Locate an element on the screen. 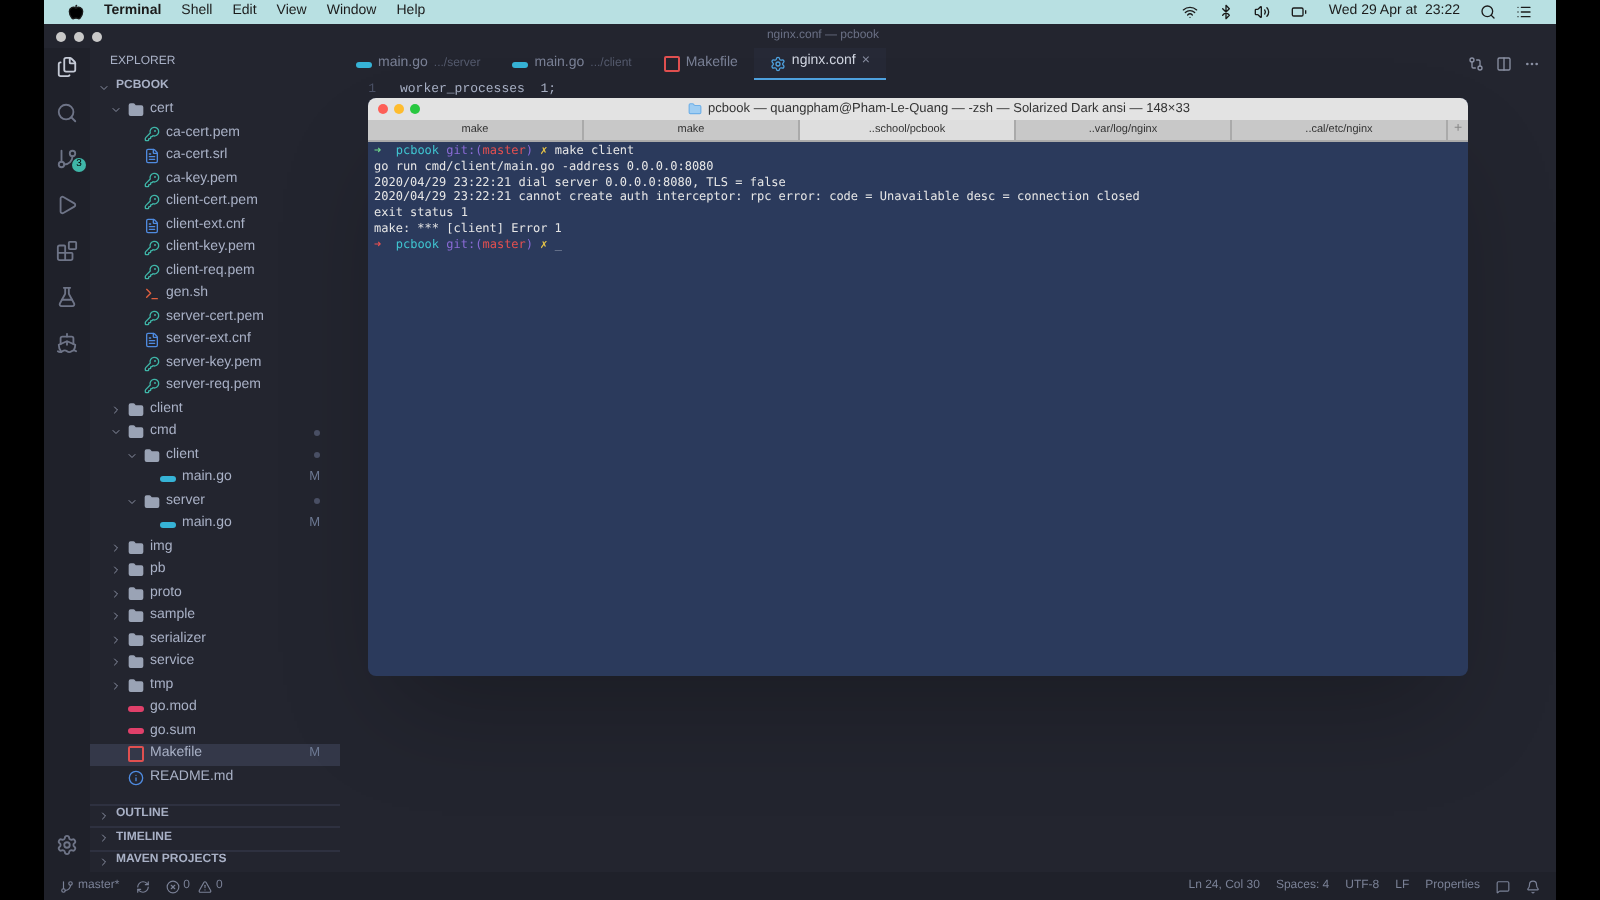  apple-icon is located at coordinates (76, 12).